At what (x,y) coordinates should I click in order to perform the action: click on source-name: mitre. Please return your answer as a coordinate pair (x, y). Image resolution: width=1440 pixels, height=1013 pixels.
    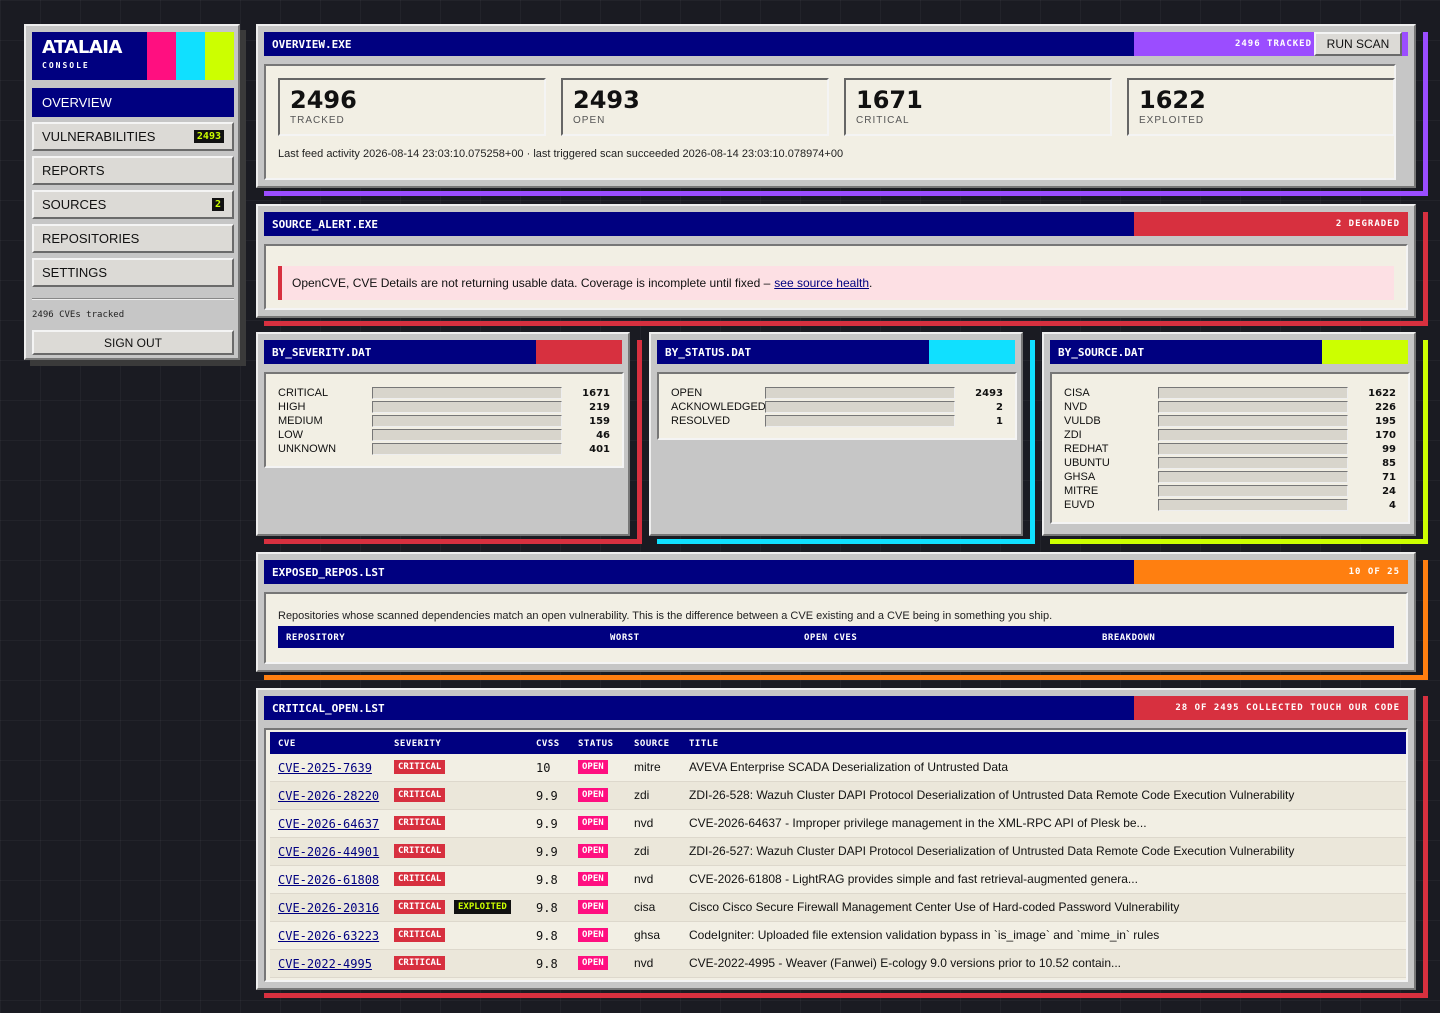
    Looking at the image, I should click on (647, 767).